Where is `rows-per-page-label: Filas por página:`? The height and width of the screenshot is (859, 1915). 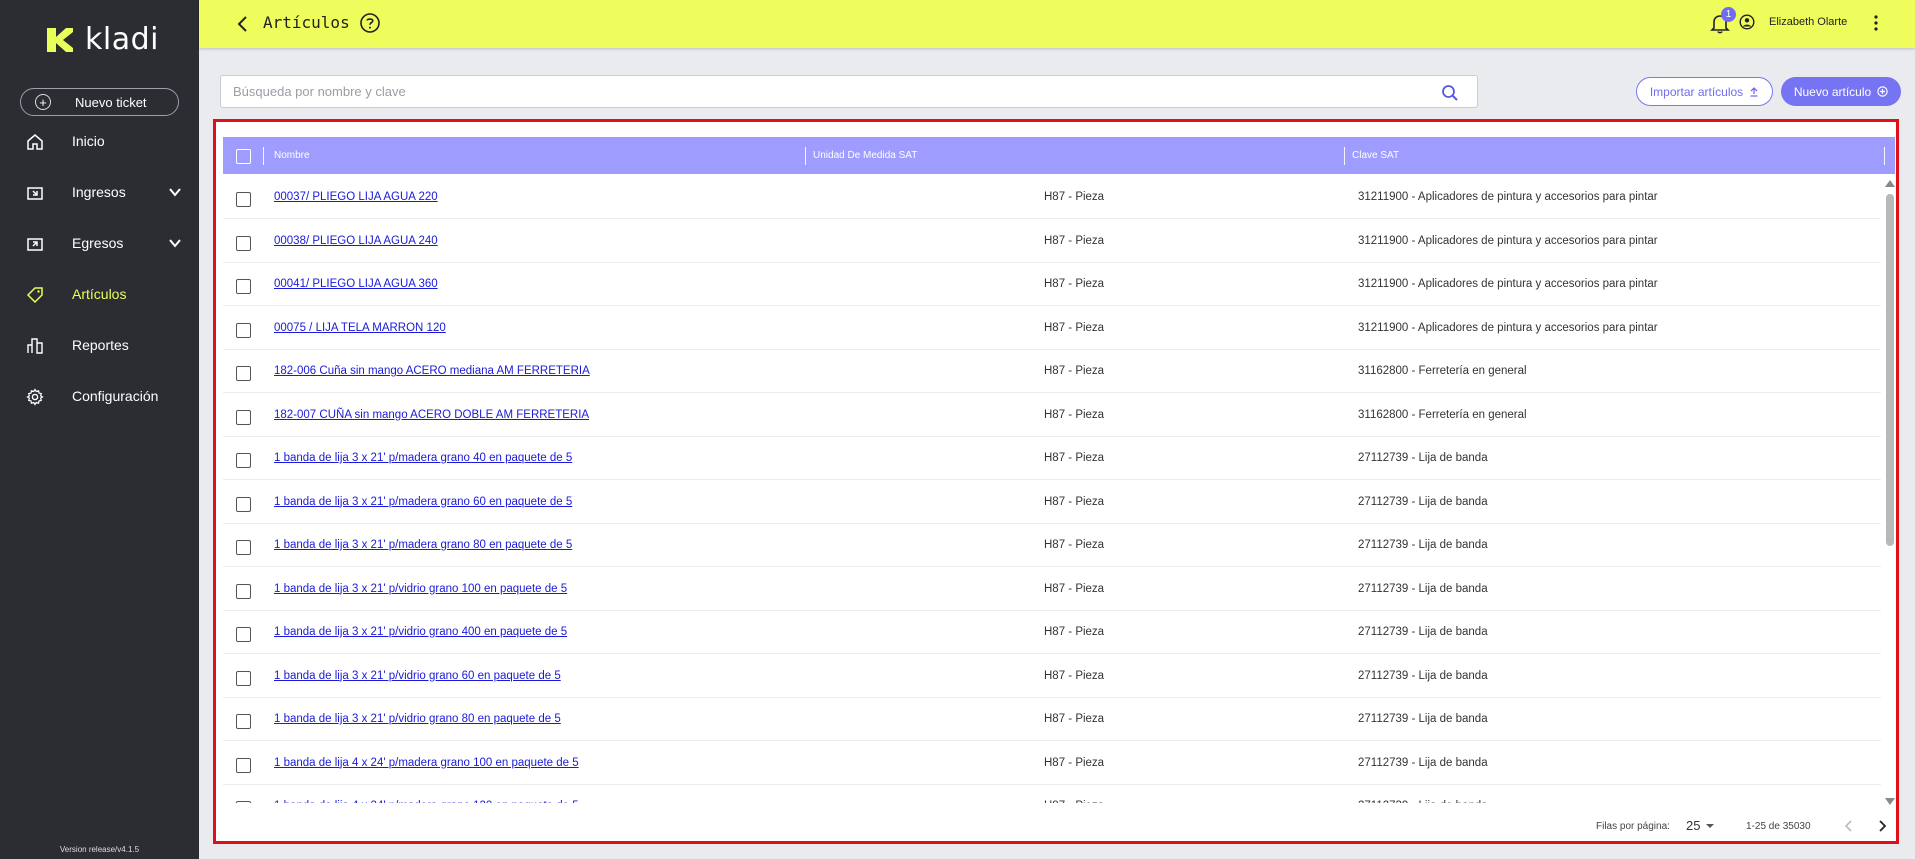 rows-per-page-label: Filas por página: is located at coordinates (1633, 826).